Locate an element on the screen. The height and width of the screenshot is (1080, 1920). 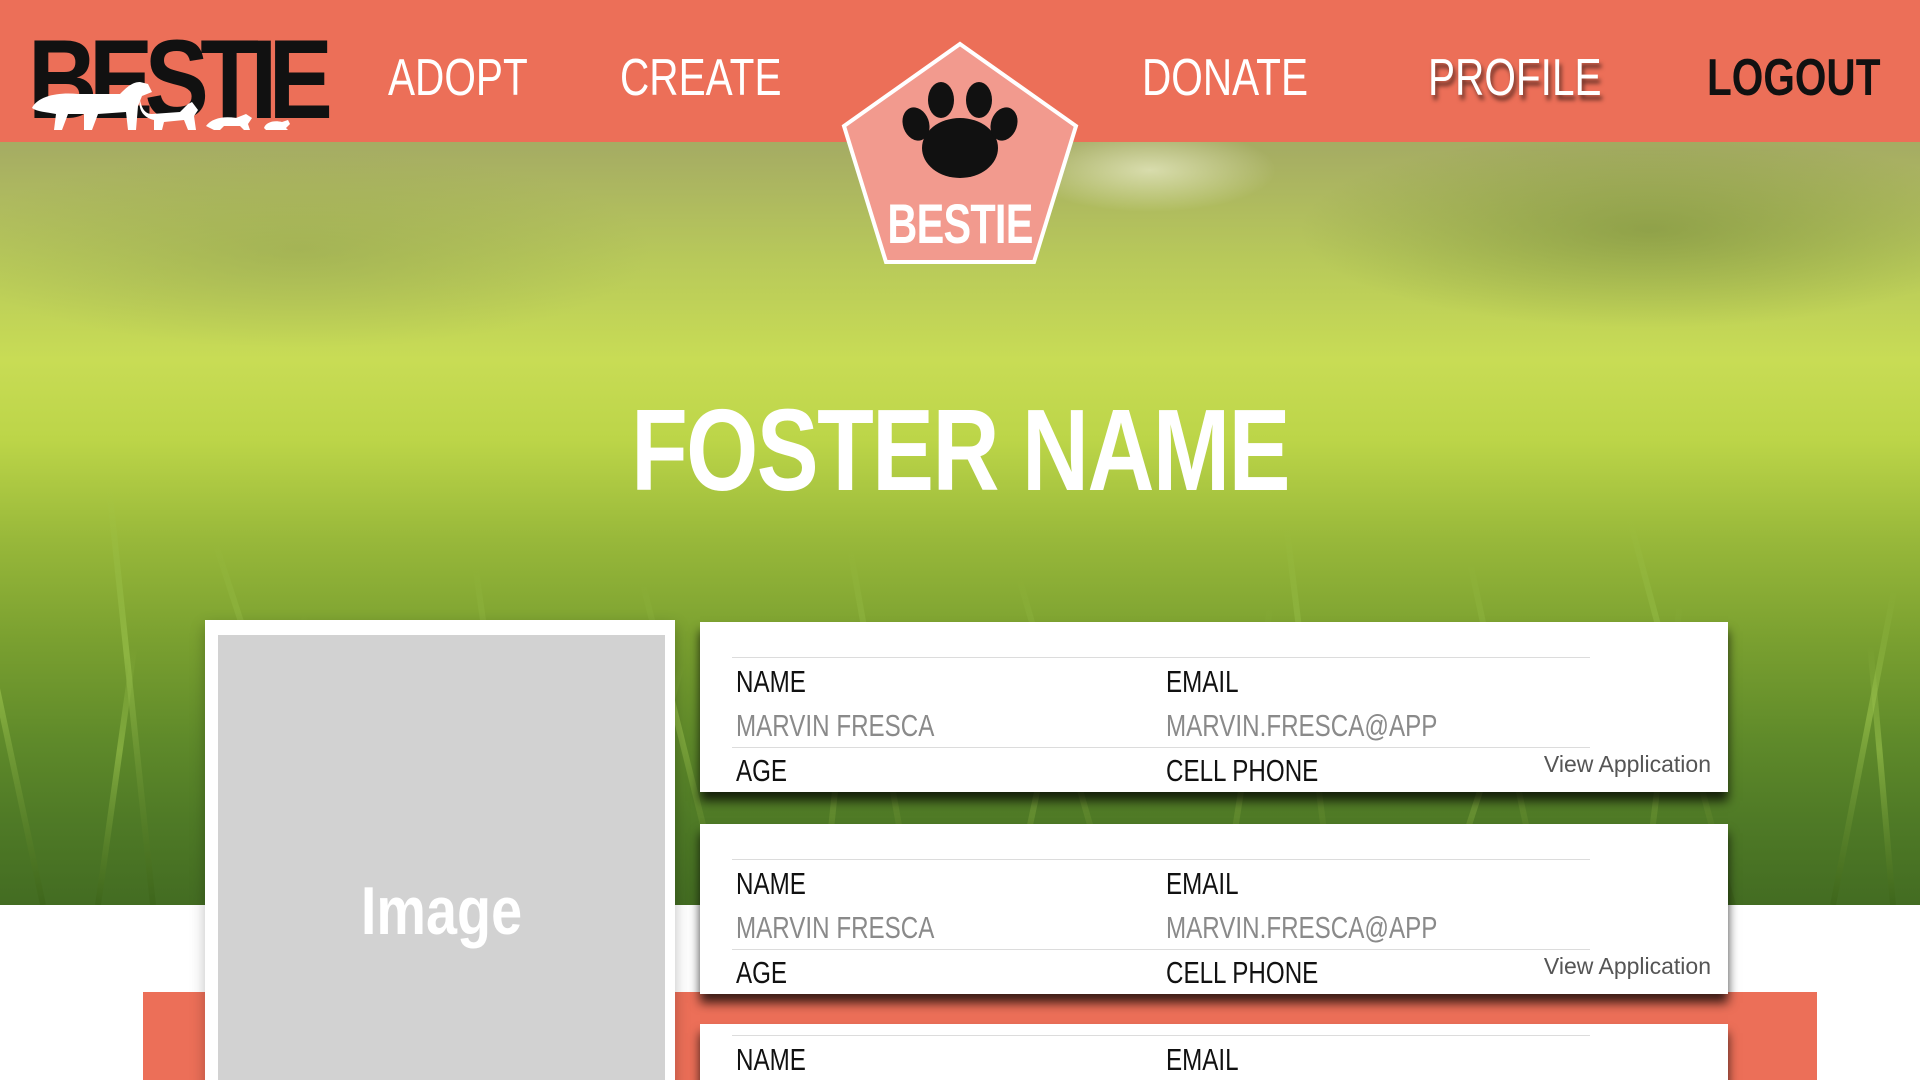
brand-logo: BESTIE is located at coordinates (180, 80).